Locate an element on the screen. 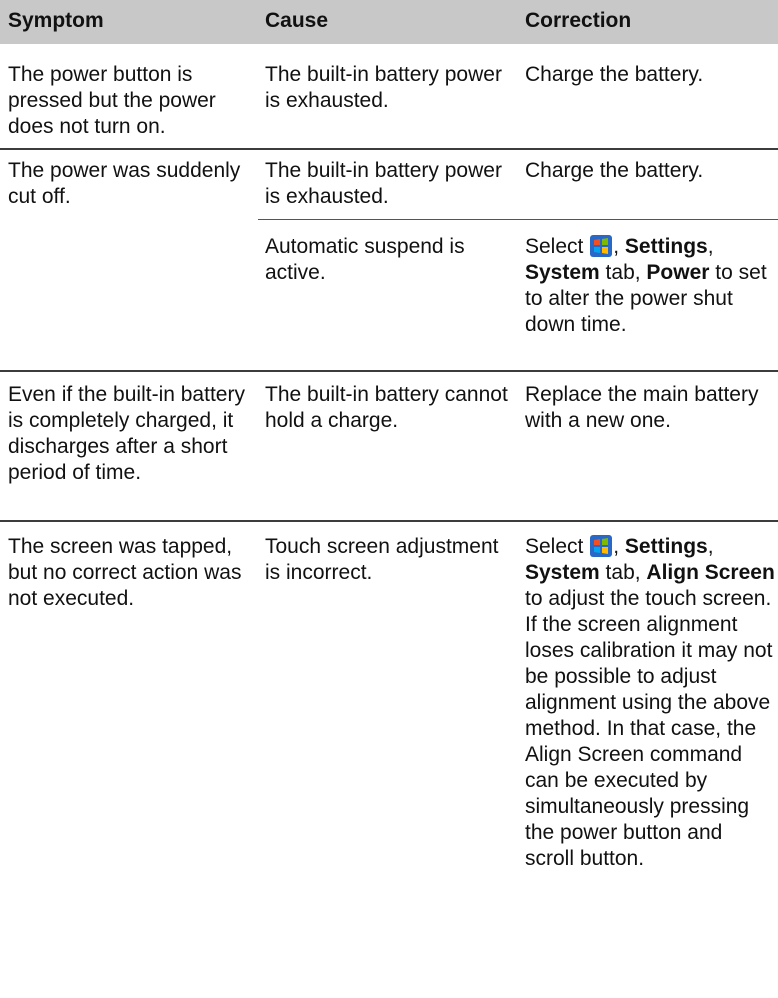 Image resolution: width=778 pixels, height=998 pixels. header-correction: Correction is located at coordinates (578, 20).